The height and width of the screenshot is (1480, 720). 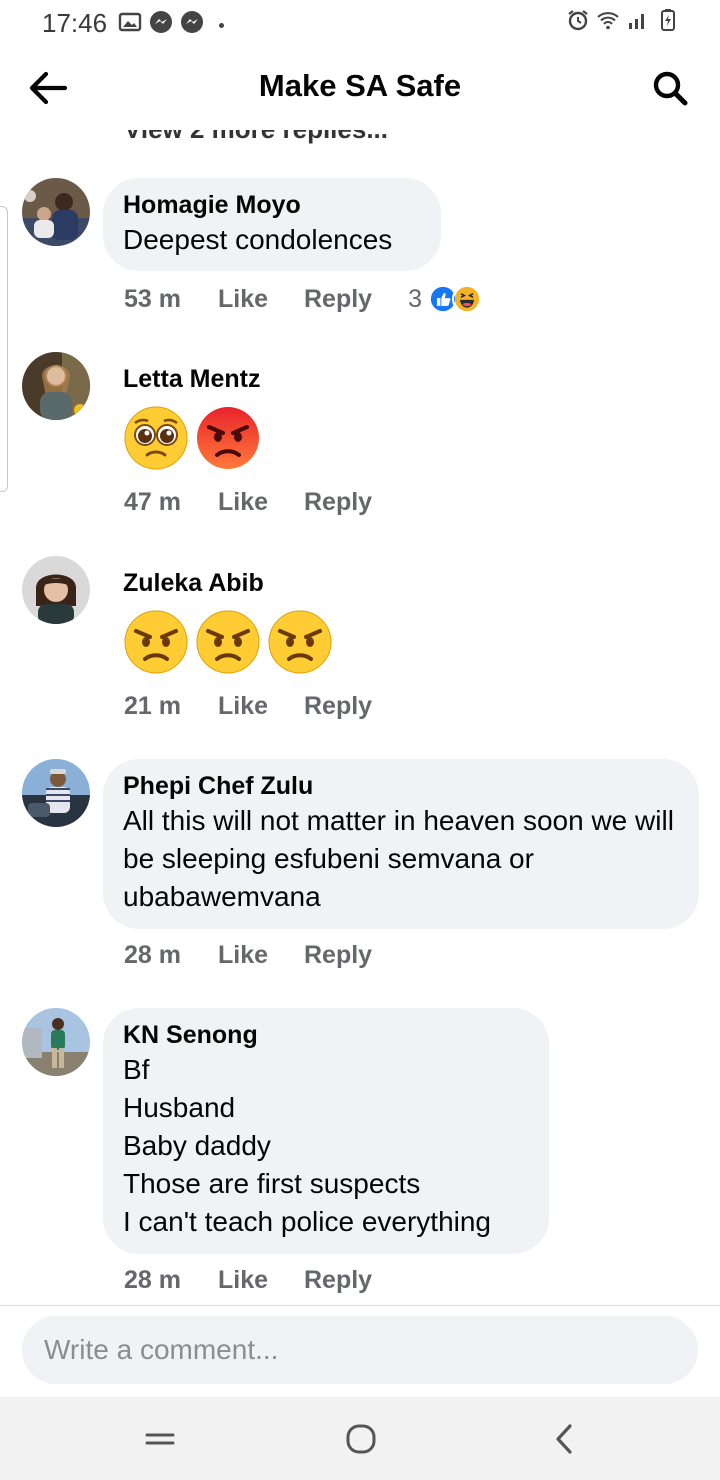 I want to click on back-nav-button, so click(x=564, y=1439).